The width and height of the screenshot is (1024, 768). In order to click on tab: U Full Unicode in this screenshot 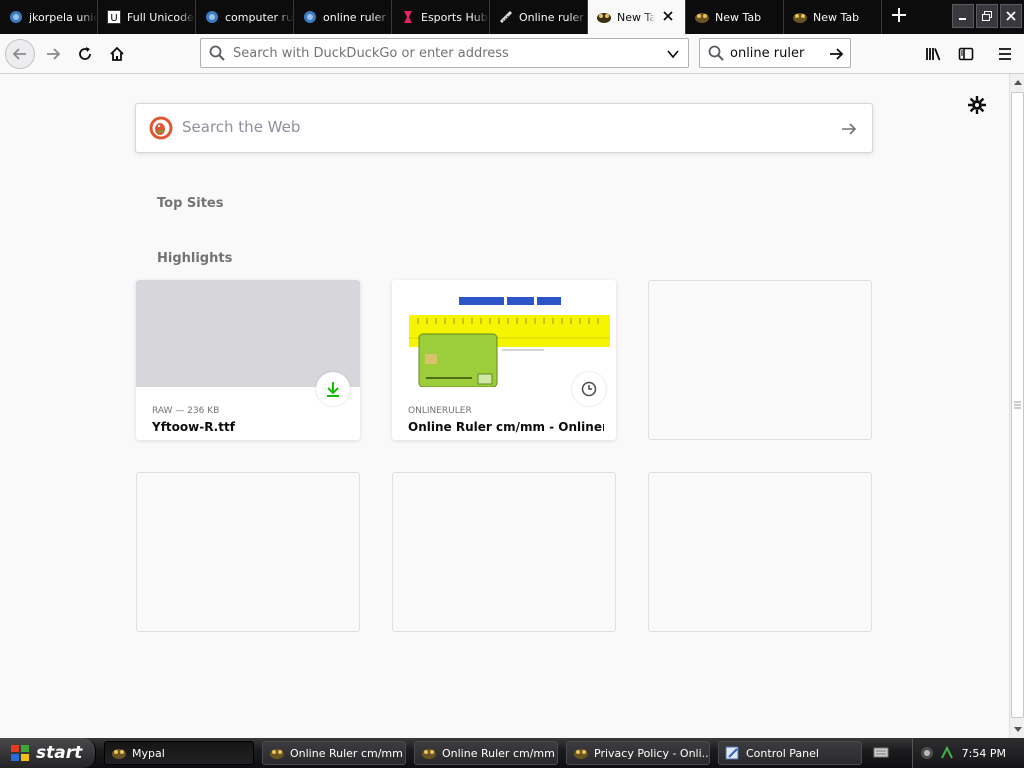, I will do `click(147, 17)`.